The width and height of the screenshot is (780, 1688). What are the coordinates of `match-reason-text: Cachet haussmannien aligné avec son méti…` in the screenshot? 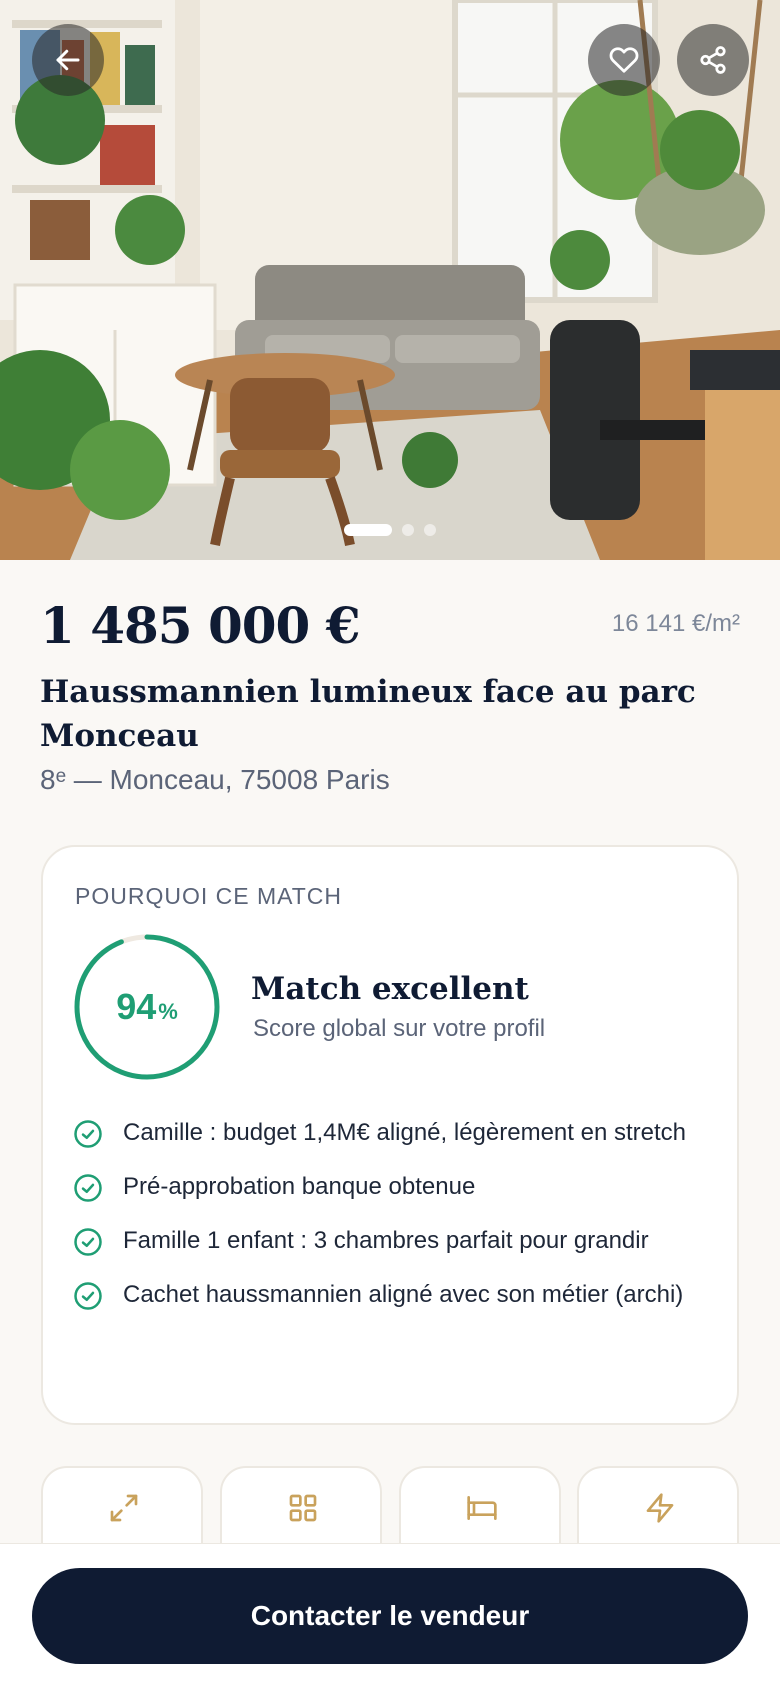 It's located at (403, 1294).